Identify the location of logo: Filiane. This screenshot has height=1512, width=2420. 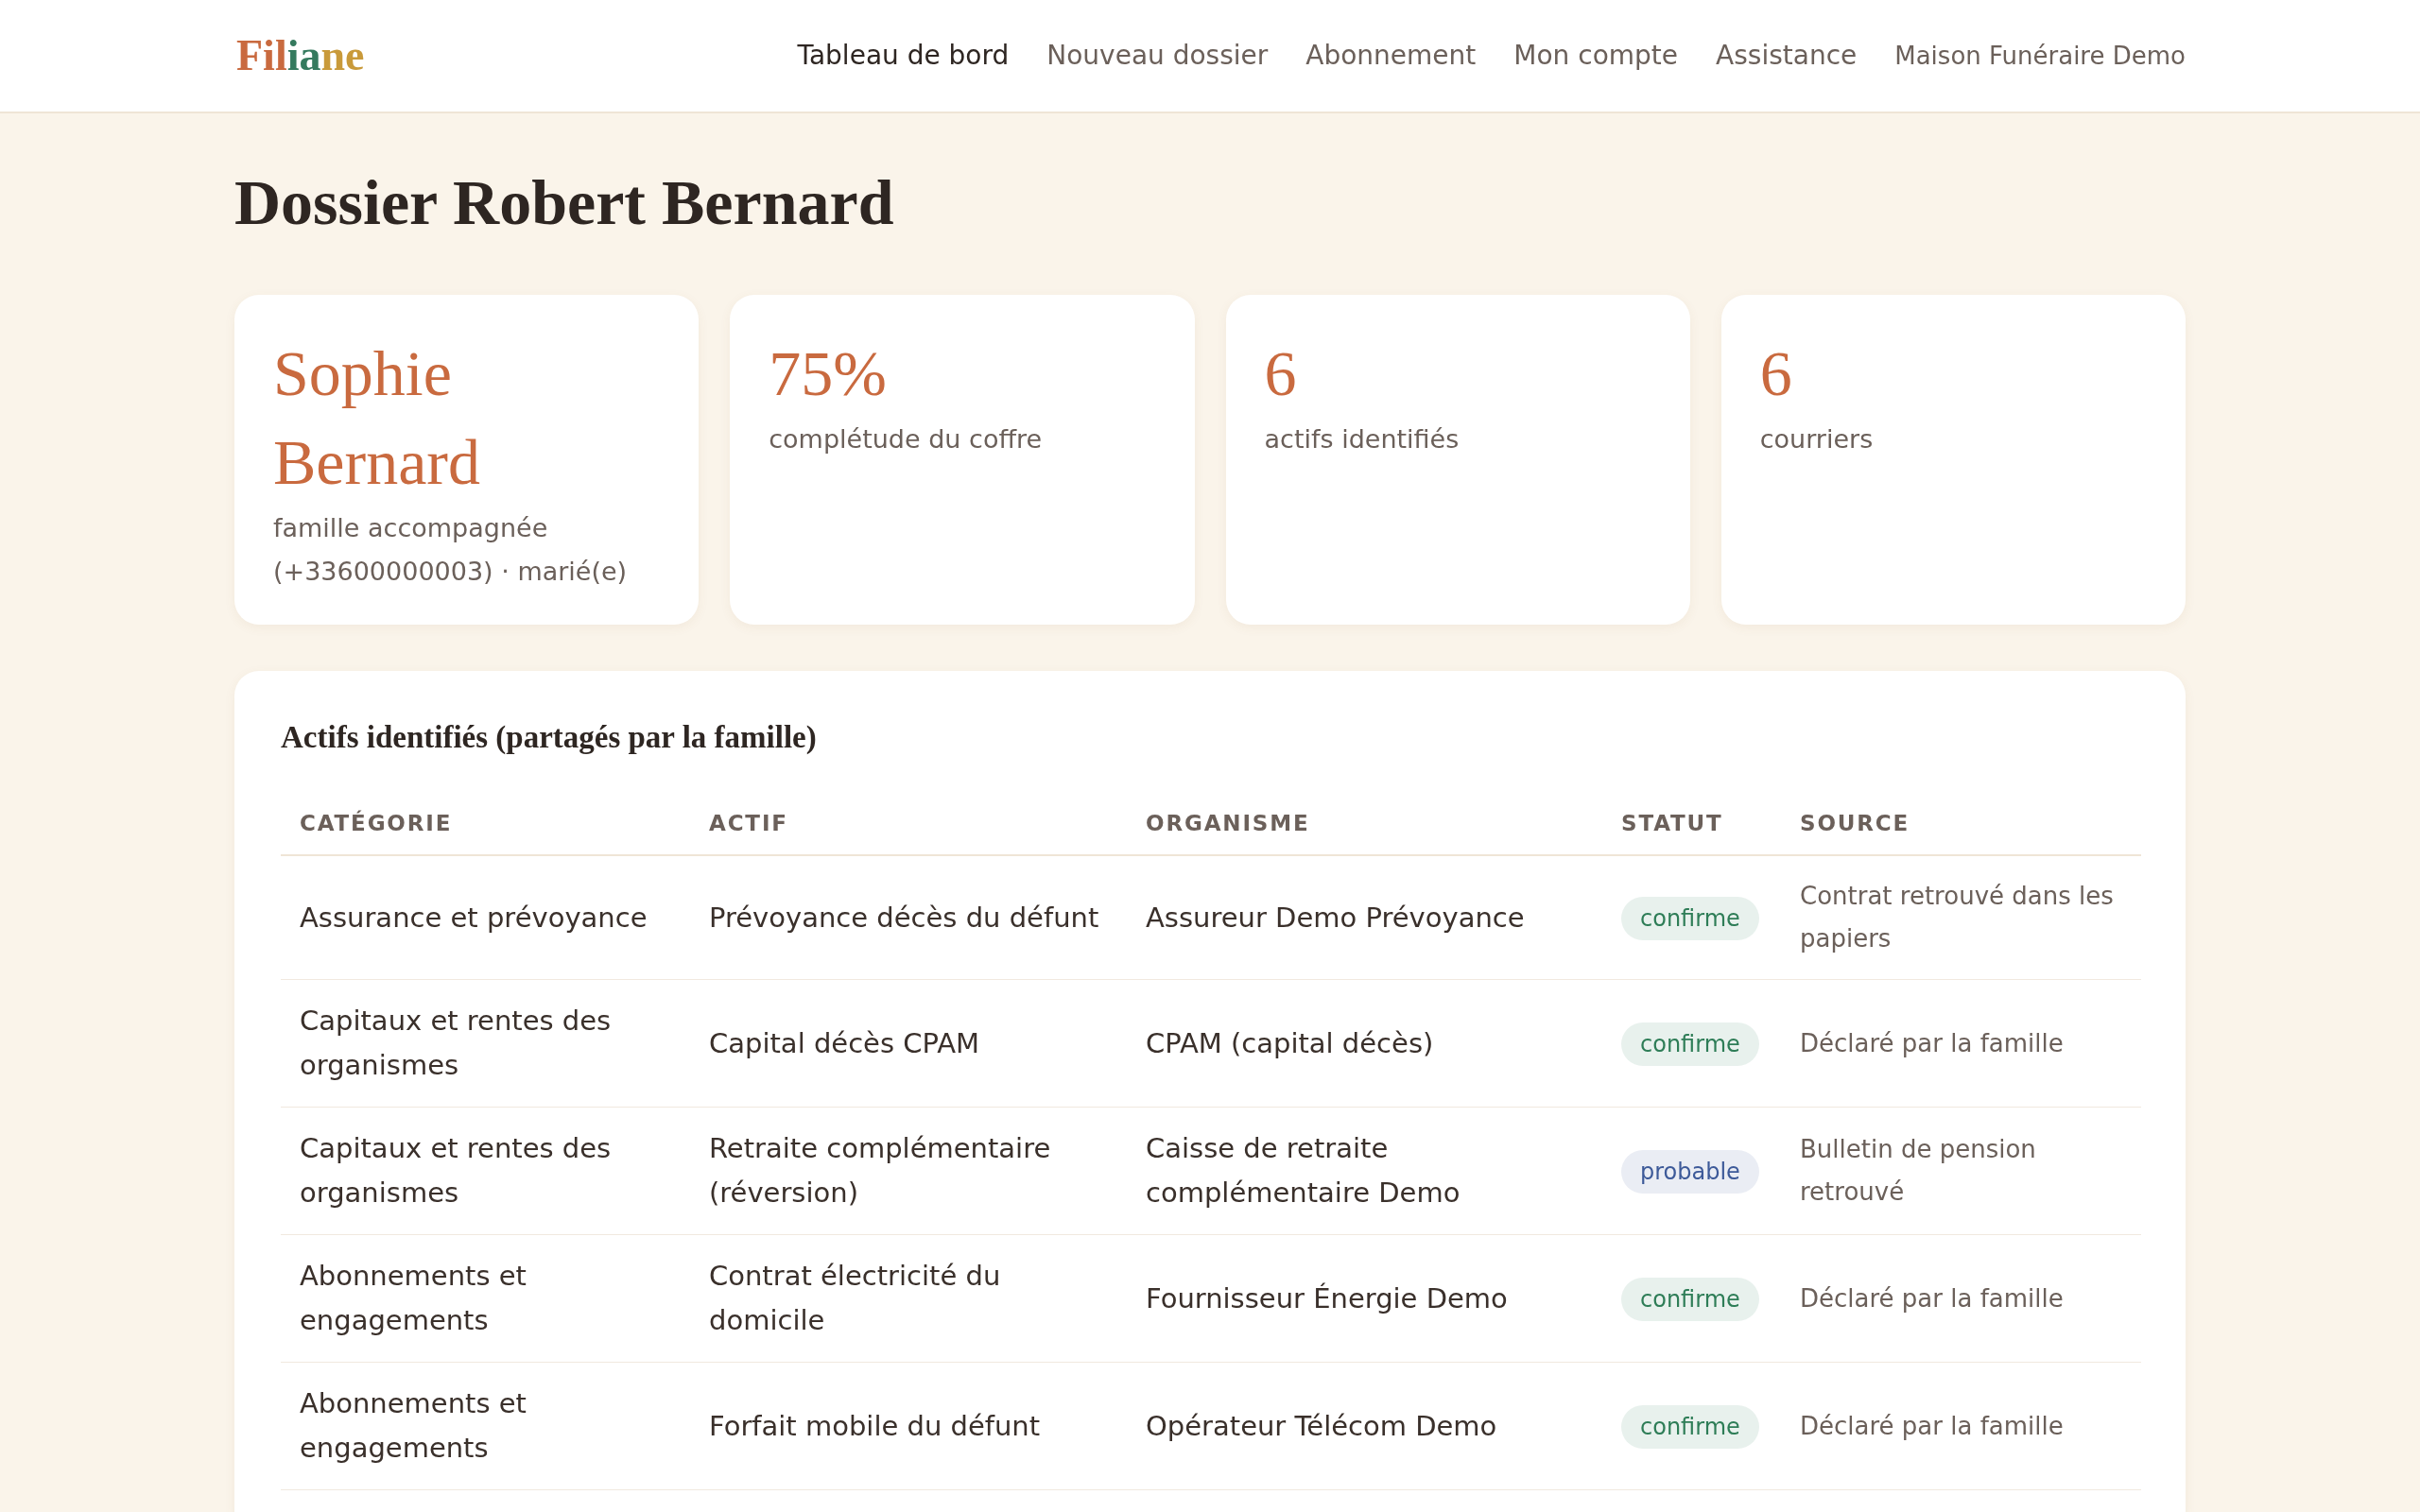
(300, 55).